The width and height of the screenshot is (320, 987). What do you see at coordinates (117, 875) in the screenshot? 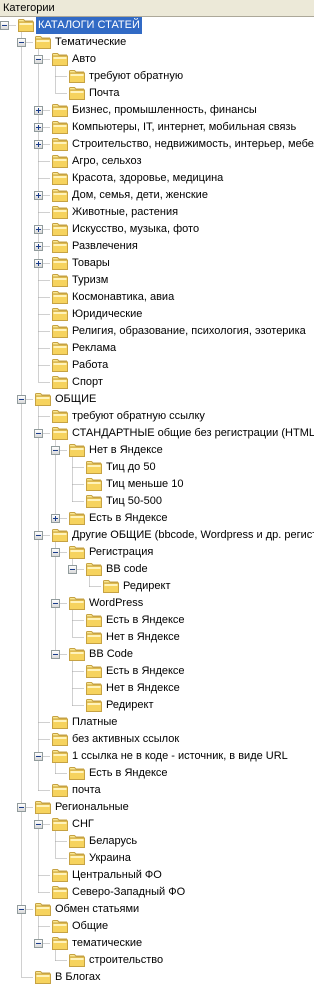
I see `tree-item-label: Центральный ФО` at bounding box center [117, 875].